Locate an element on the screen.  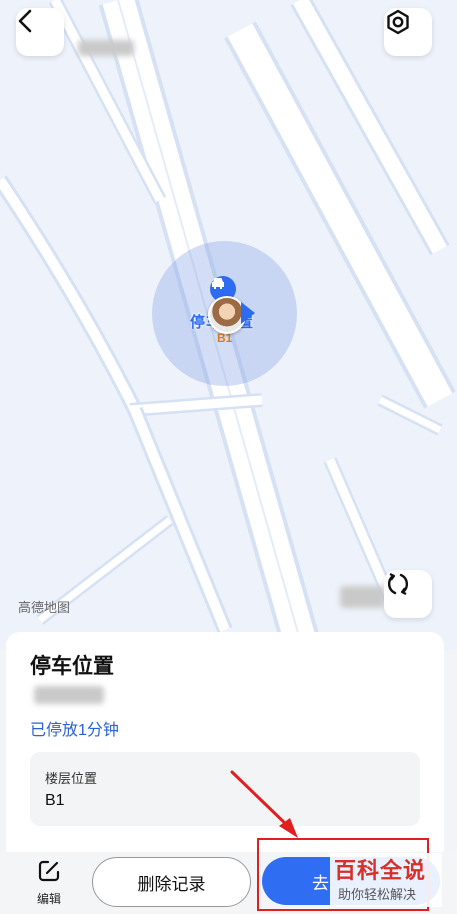
parked-duration: 已停放1分钟 is located at coordinates (74, 730).